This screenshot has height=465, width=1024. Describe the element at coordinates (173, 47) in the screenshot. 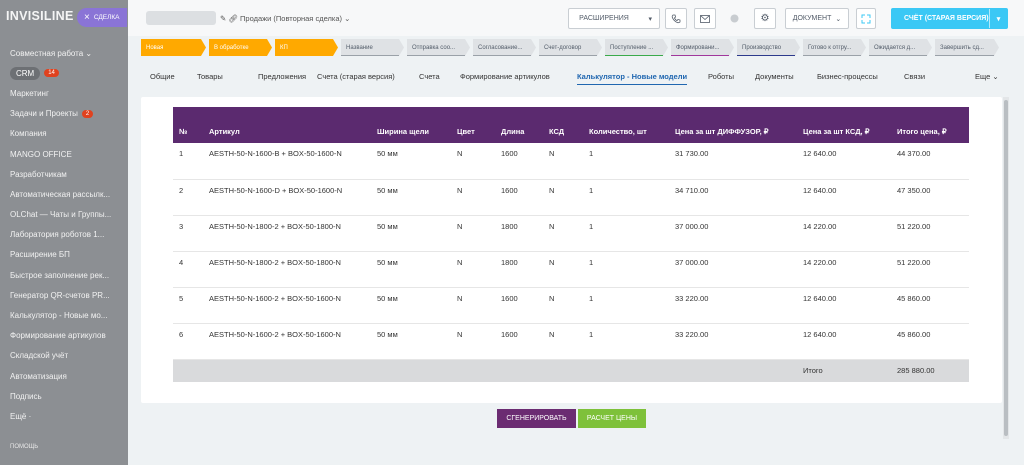

I see `stage-item: Новая` at that location.